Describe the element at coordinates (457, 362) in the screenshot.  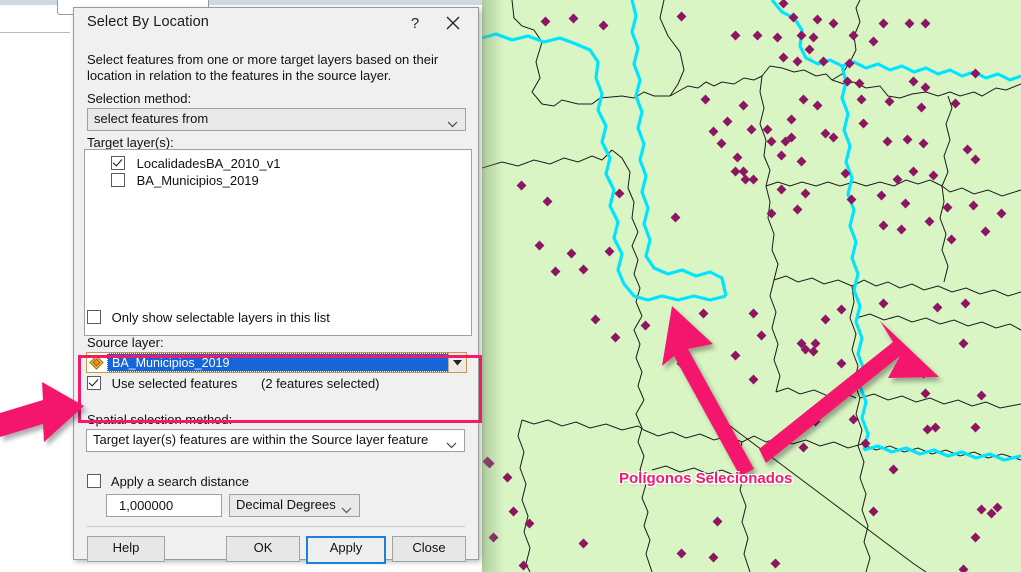
I see `source-layer-dropdown-arrow` at that location.